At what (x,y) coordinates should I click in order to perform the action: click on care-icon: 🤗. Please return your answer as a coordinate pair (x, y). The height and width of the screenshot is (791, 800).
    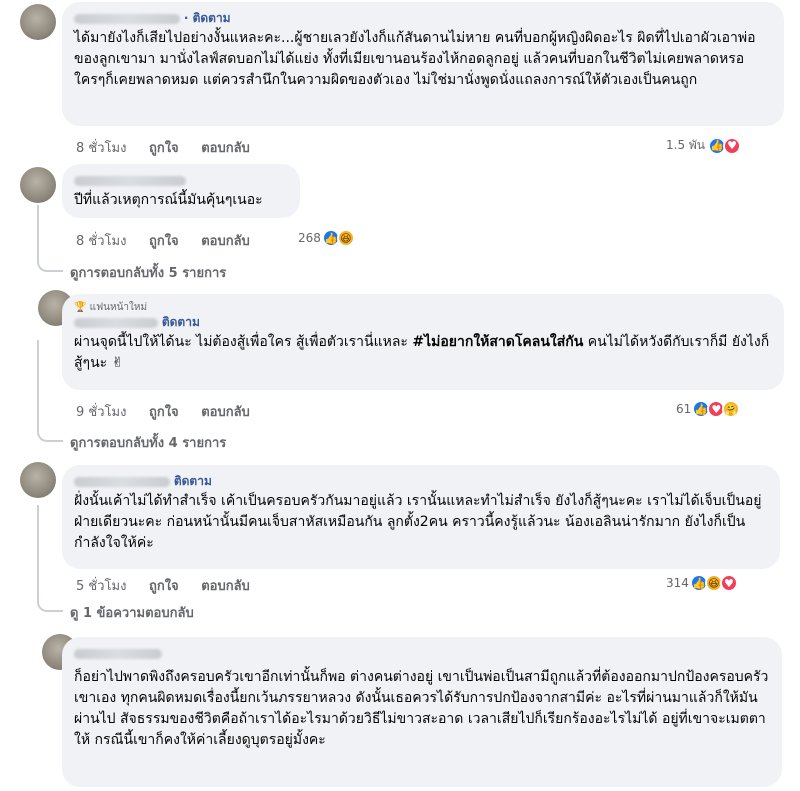
    Looking at the image, I should click on (731, 409).